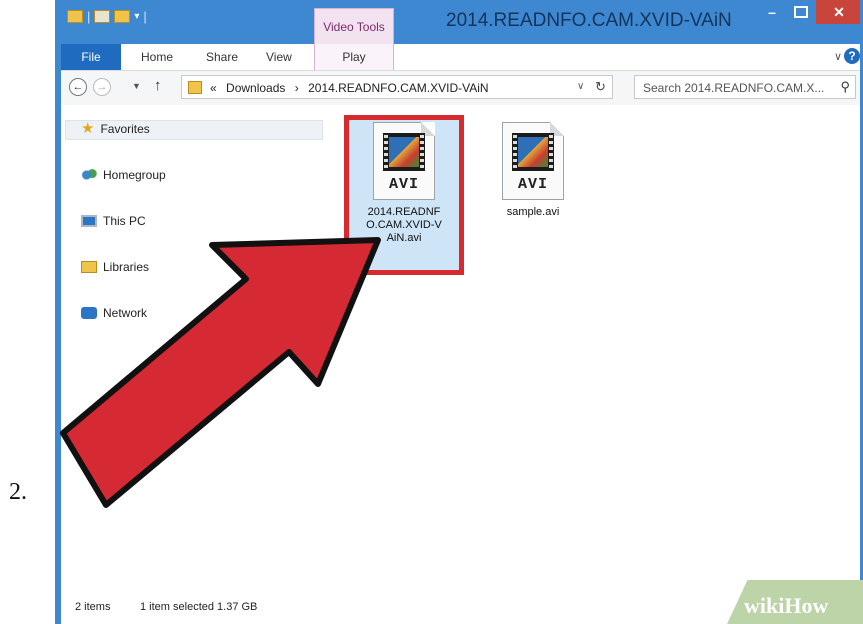  I want to click on computer-icon, so click(89, 221).